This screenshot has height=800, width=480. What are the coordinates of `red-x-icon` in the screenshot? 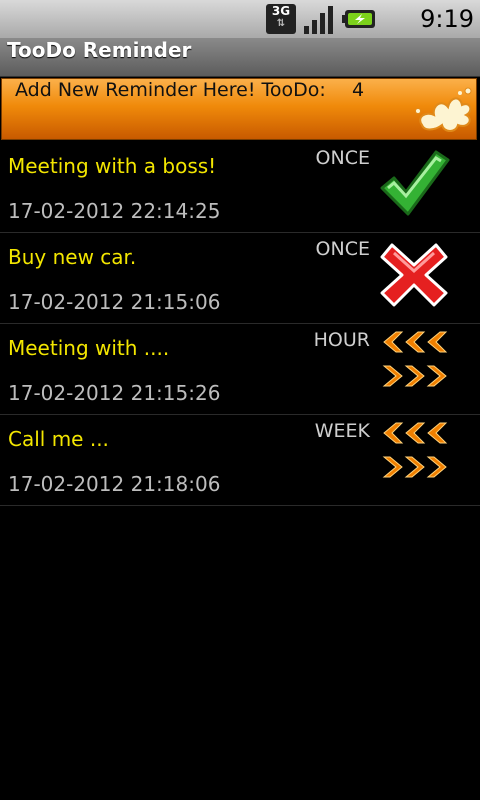 It's located at (414, 275).